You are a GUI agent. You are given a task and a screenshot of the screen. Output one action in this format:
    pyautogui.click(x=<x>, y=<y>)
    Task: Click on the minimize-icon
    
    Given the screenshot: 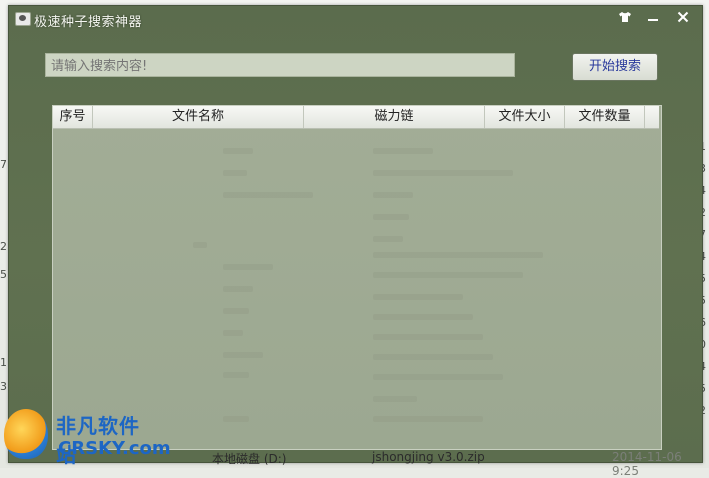 What is the action you would take?
    pyautogui.click(x=653, y=20)
    